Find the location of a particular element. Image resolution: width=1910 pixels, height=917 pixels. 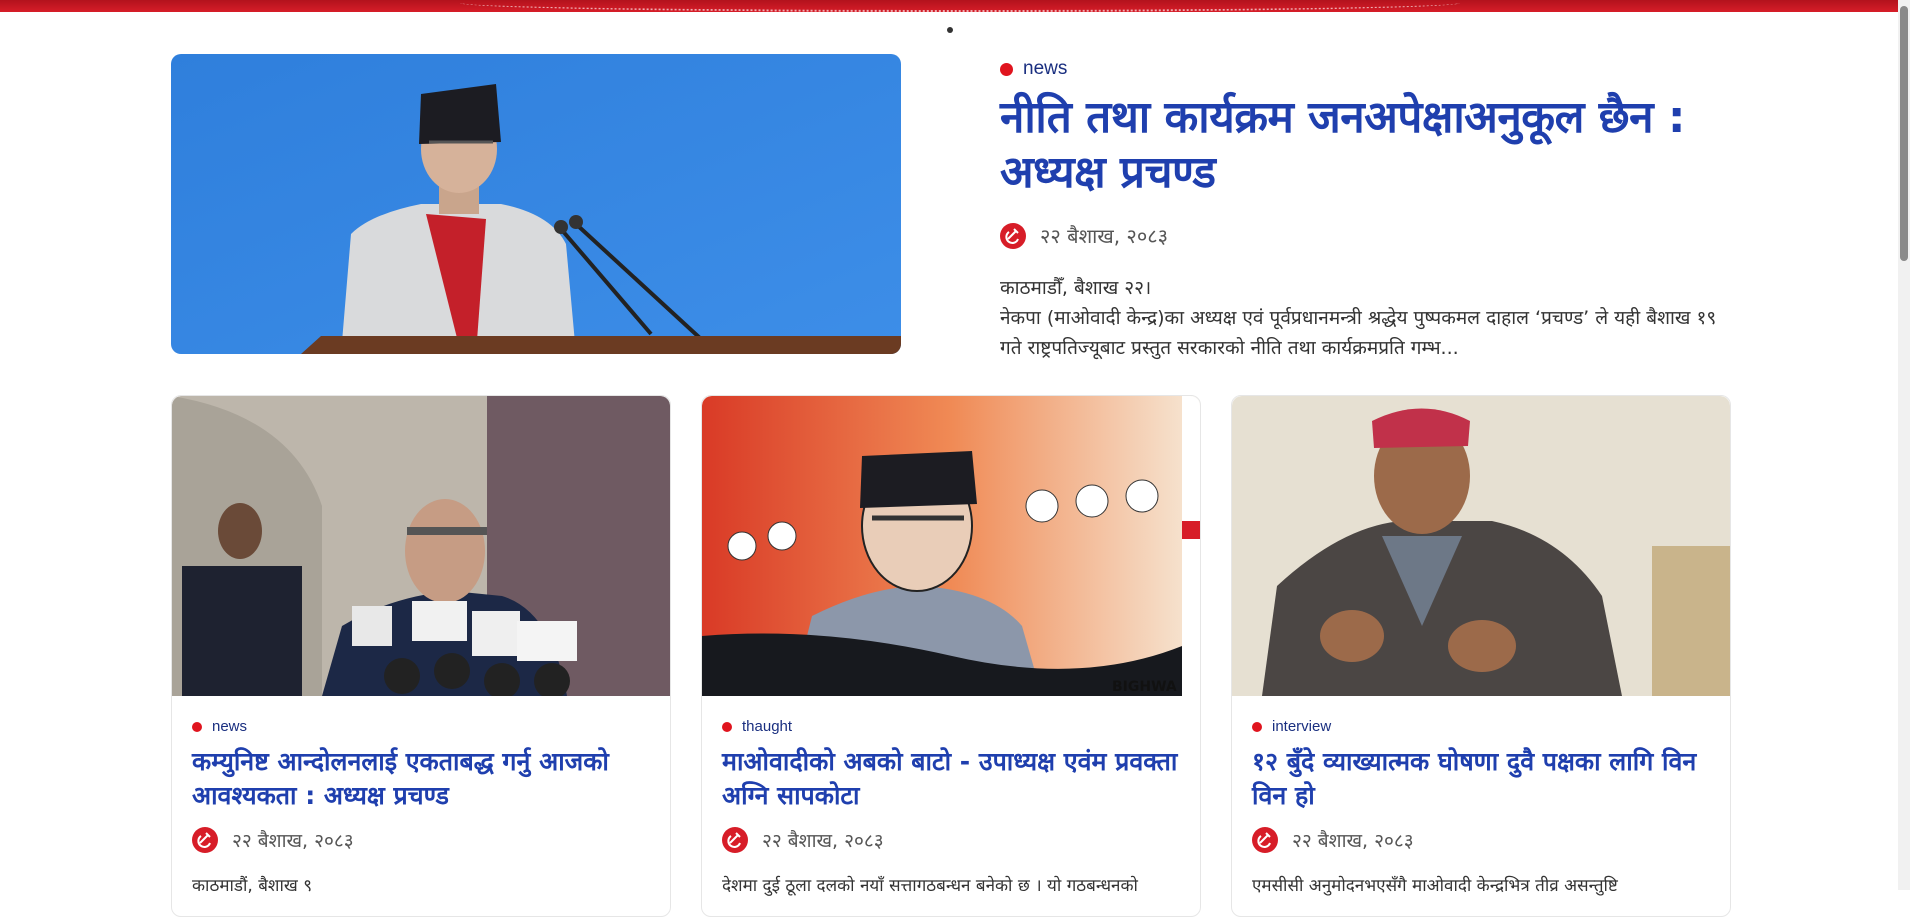

scrollbar-thumb is located at coordinates (1904, 133).